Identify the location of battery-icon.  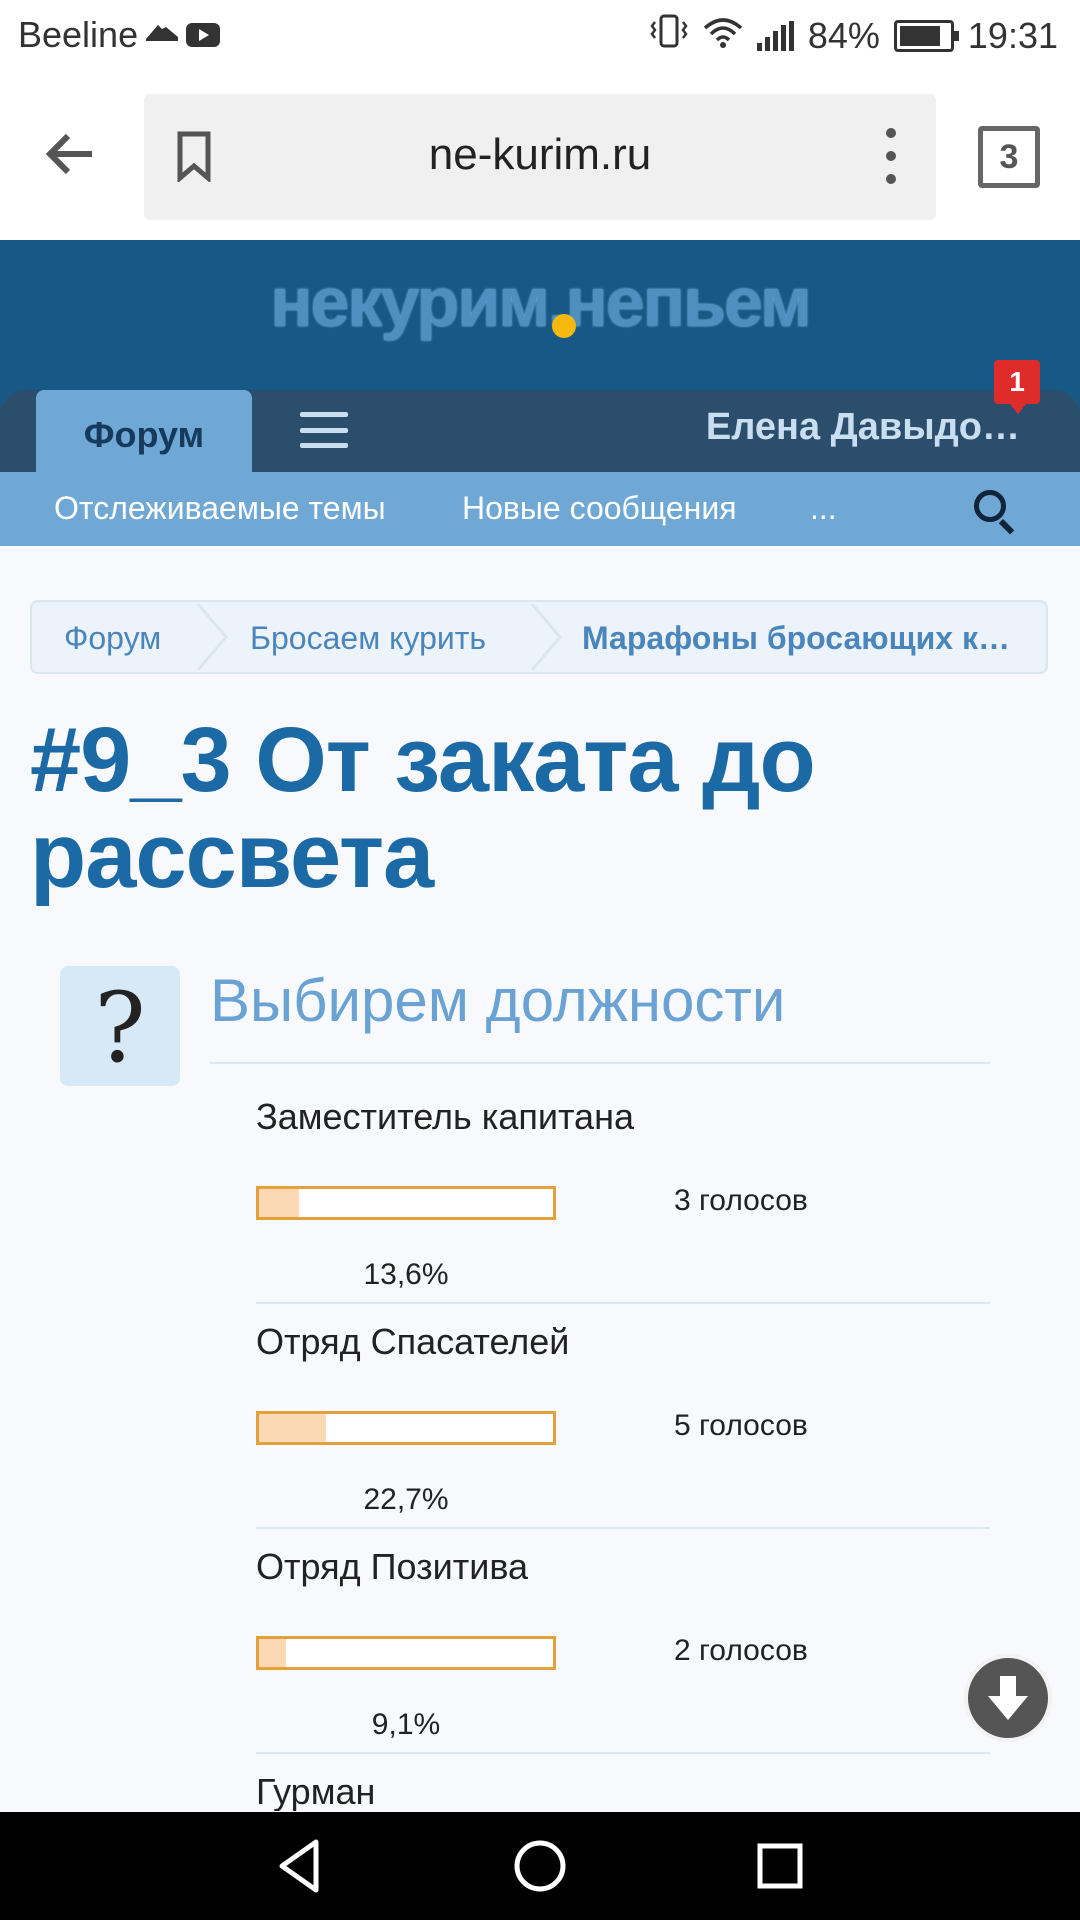
(926, 35).